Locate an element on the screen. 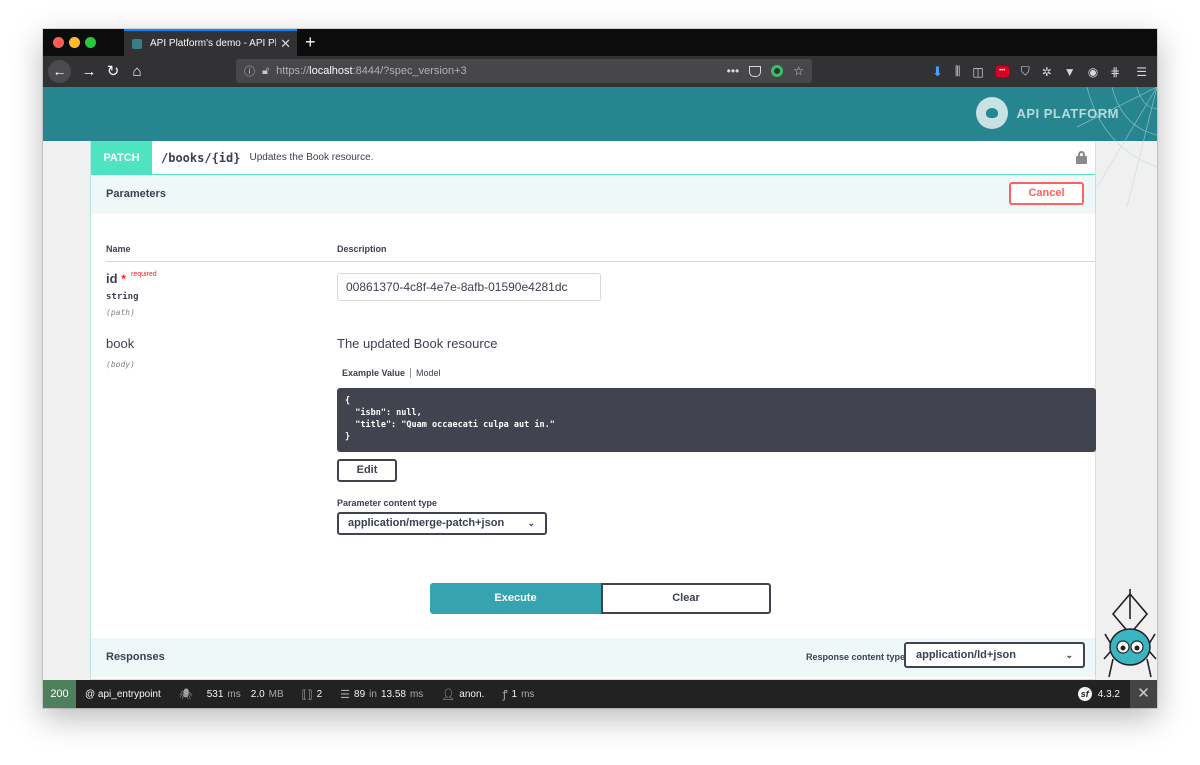 Image resolution: width=1200 pixels, height=765 pixels. tab-close-icon: ✕ is located at coordinates (285, 43).